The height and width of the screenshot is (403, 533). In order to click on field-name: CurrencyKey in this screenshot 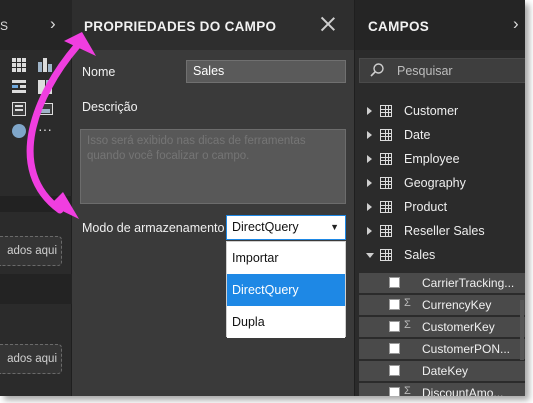, I will do `click(457, 305)`.